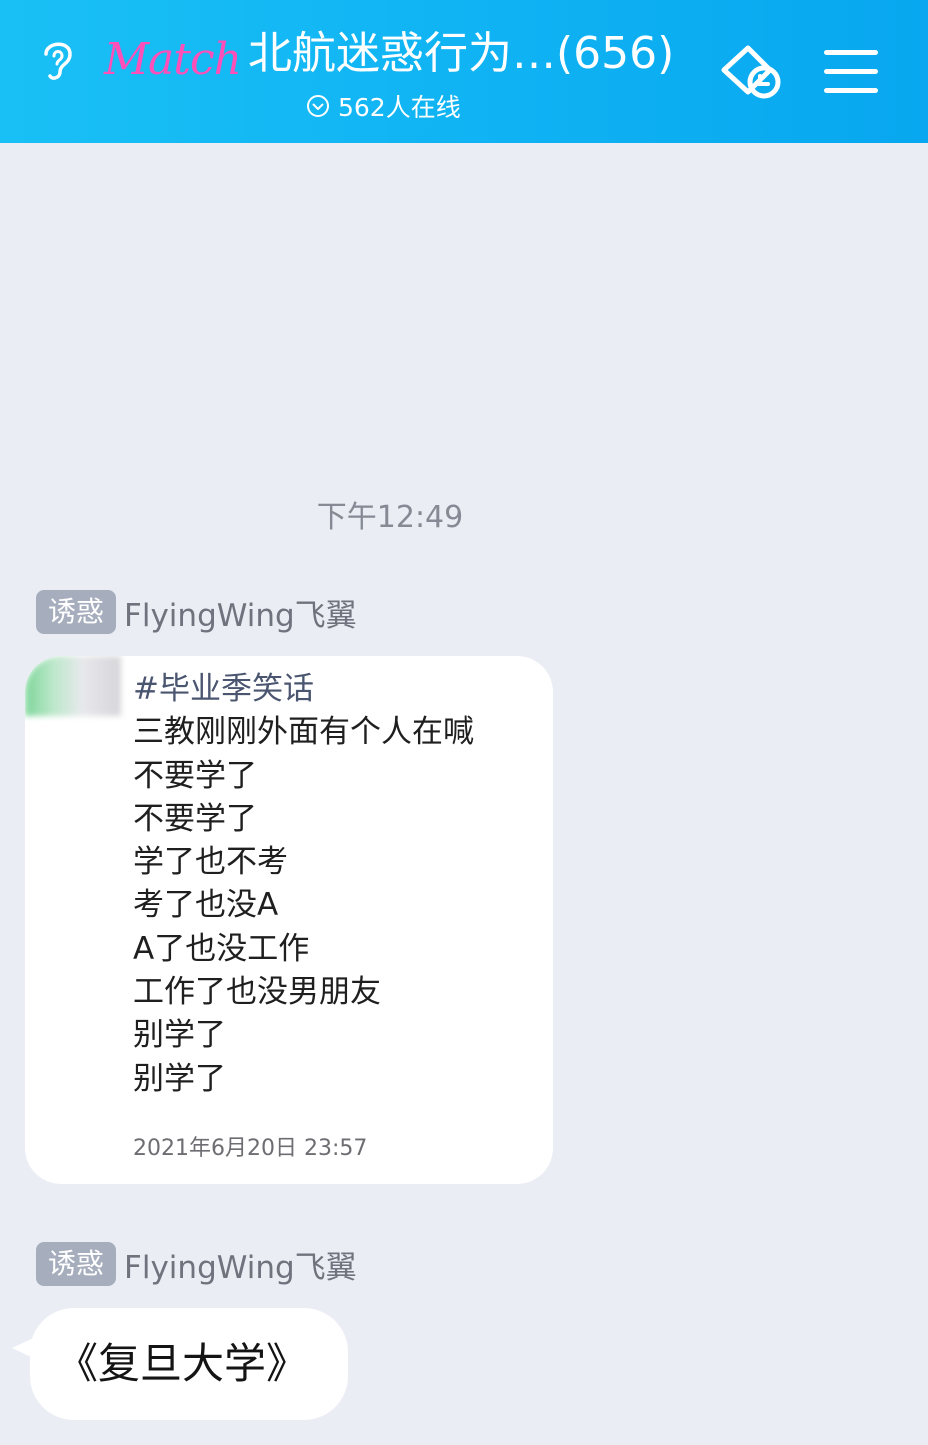  What do you see at coordinates (390, 517) in the screenshot?
I see `chat-timestamp: 下午12:49` at bounding box center [390, 517].